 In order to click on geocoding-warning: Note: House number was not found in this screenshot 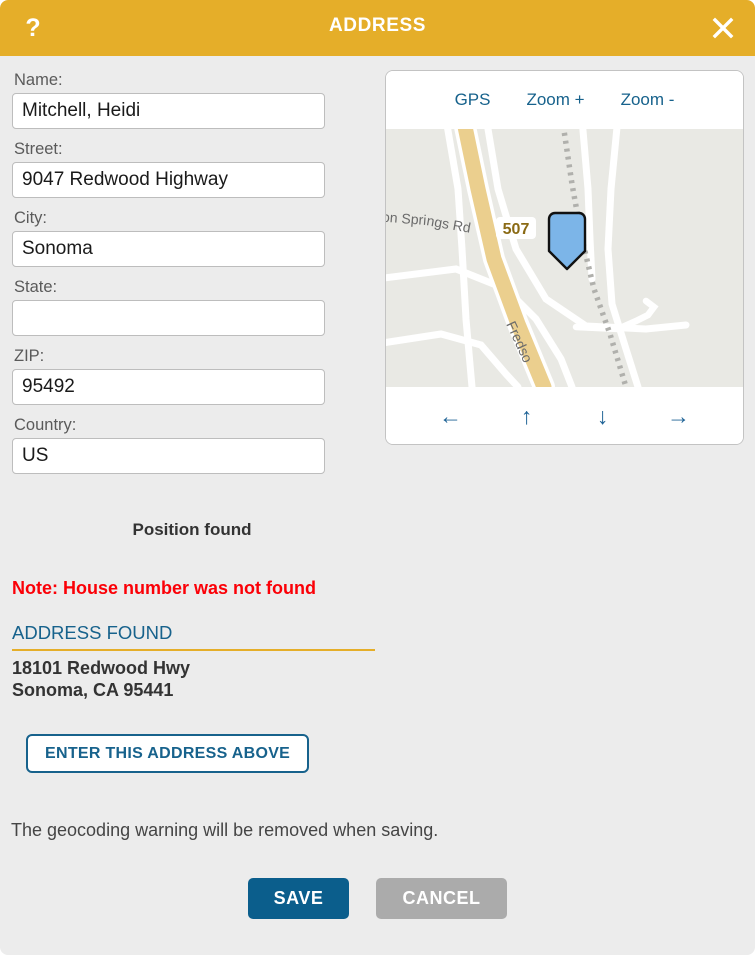, I will do `click(164, 588)`.